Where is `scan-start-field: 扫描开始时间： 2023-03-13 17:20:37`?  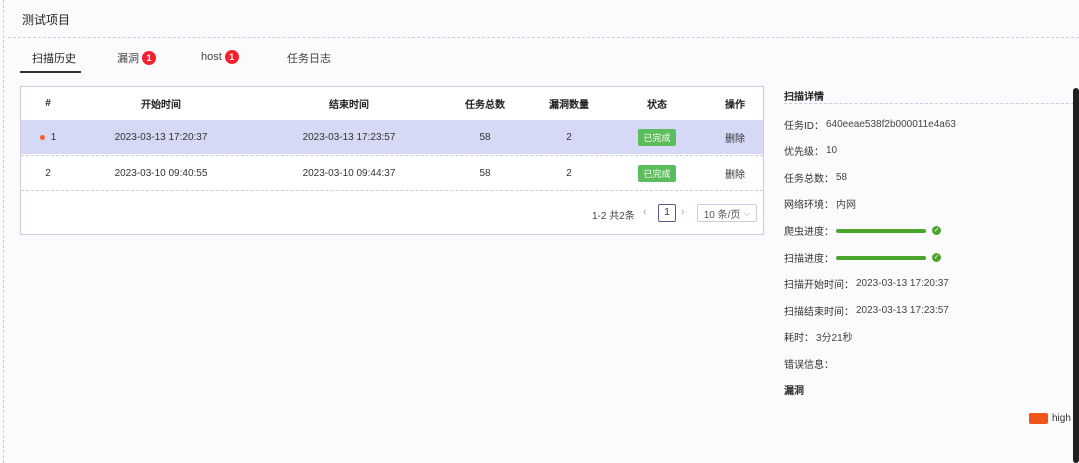
scan-start-field: 扫描开始时间： 2023-03-13 17:20:37 is located at coordinates (866, 283).